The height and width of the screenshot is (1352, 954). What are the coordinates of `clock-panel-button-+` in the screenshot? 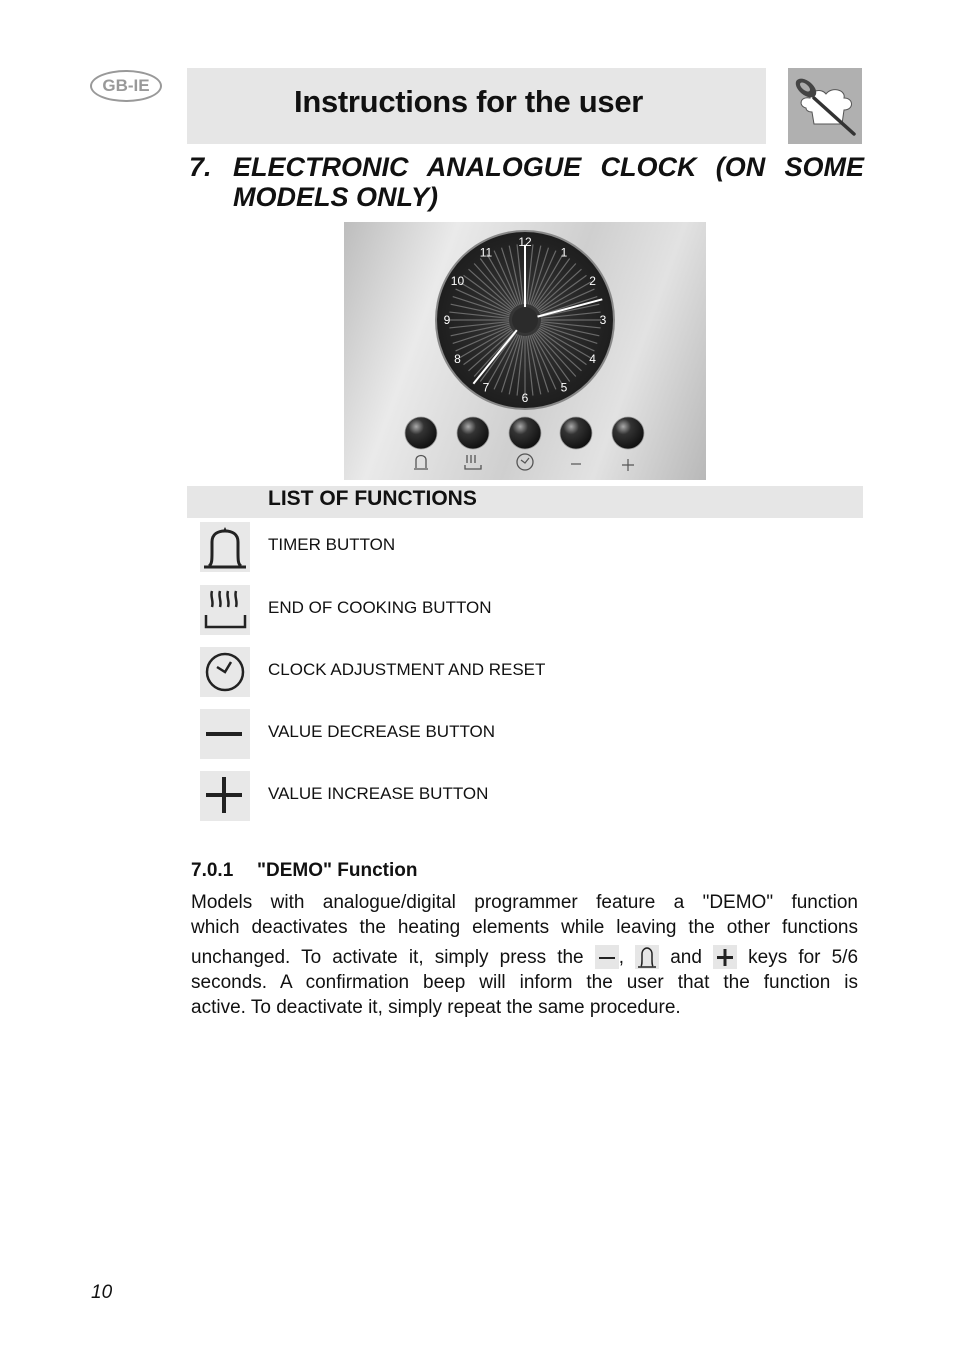 It's located at (628, 433).